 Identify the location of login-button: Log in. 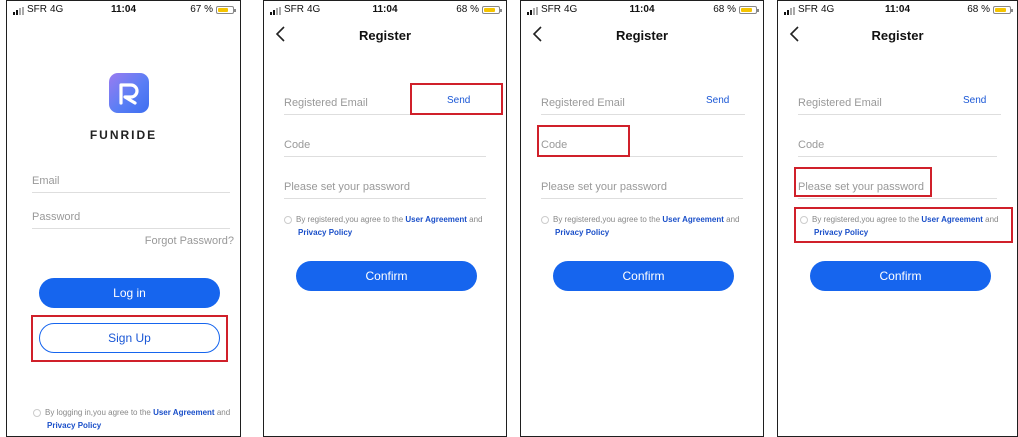
(129, 293).